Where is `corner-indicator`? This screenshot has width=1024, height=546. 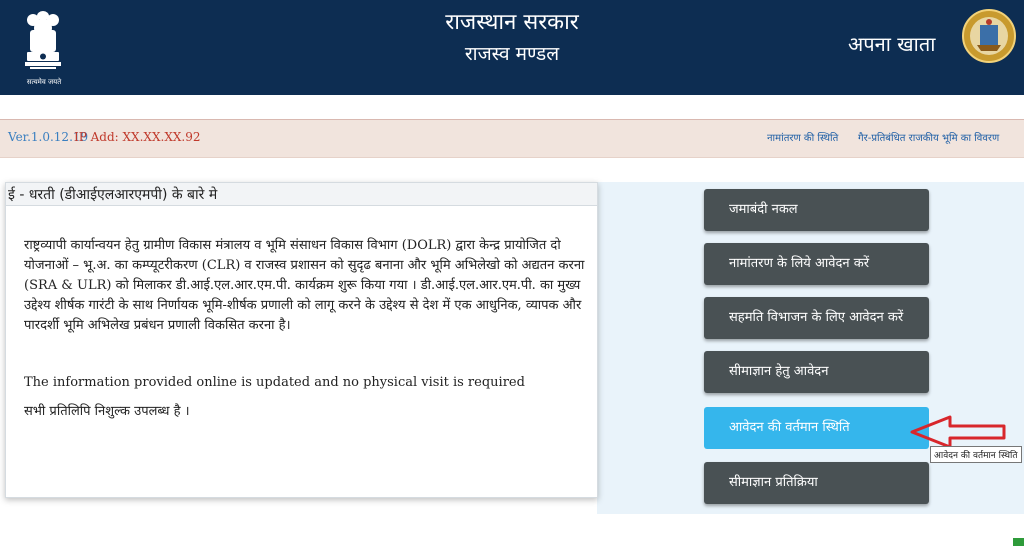
corner-indicator is located at coordinates (1018, 542).